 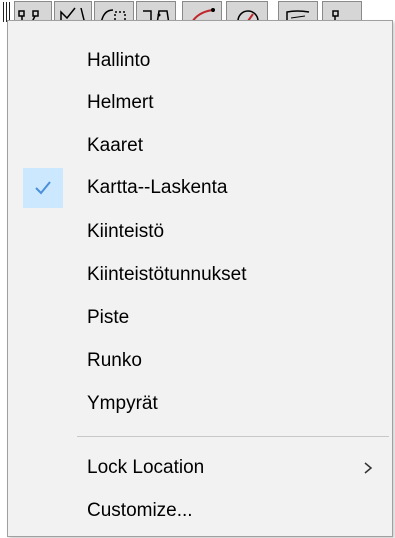 What do you see at coordinates (157, 187) in the screenshot?
I see `menu-item-label: Kartta--Laskenta` at bounding box center [157, 187].